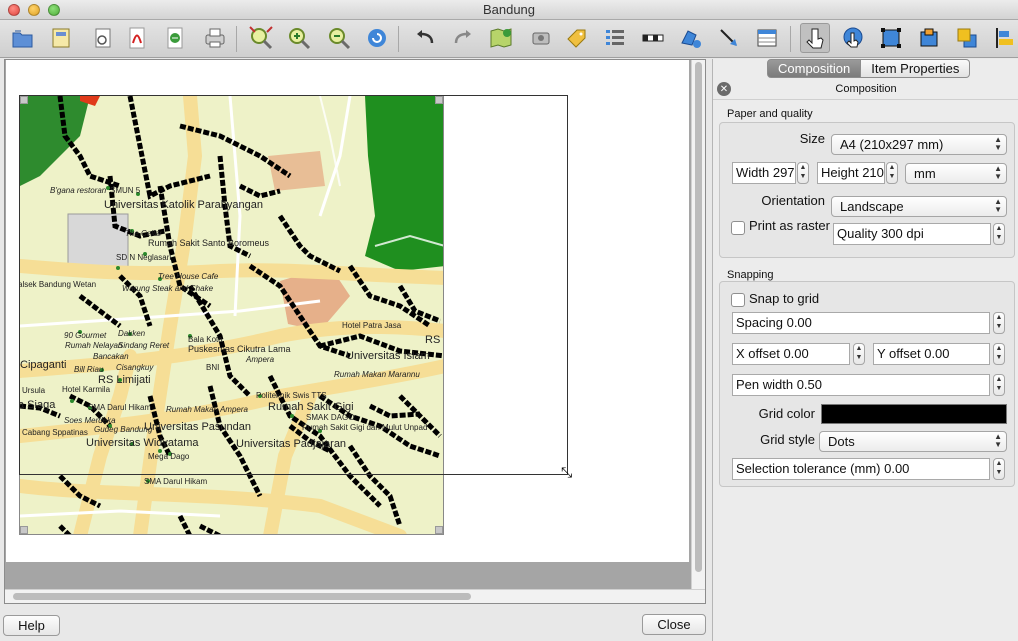  Describe the element at coordinates (851, 173) in the screenshot. I see `height-field: Height 210` at that location.